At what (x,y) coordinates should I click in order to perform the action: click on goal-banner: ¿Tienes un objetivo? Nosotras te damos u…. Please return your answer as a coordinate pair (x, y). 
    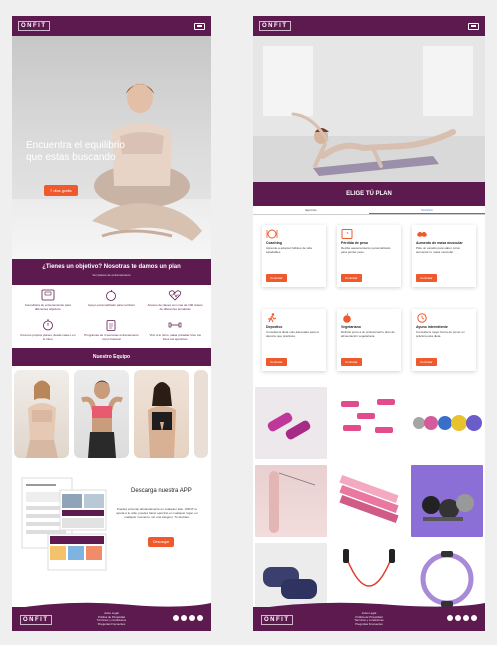
    Looking at the image, I should click on (111, 272).